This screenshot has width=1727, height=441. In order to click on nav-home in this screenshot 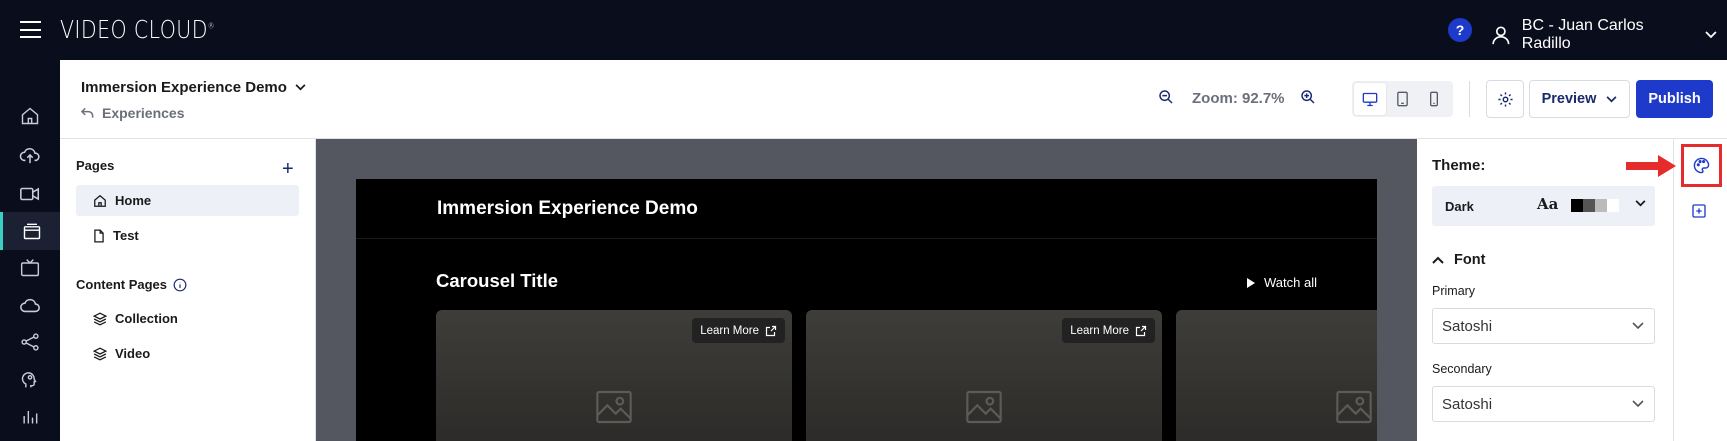, I will do `click(30, 116)`.